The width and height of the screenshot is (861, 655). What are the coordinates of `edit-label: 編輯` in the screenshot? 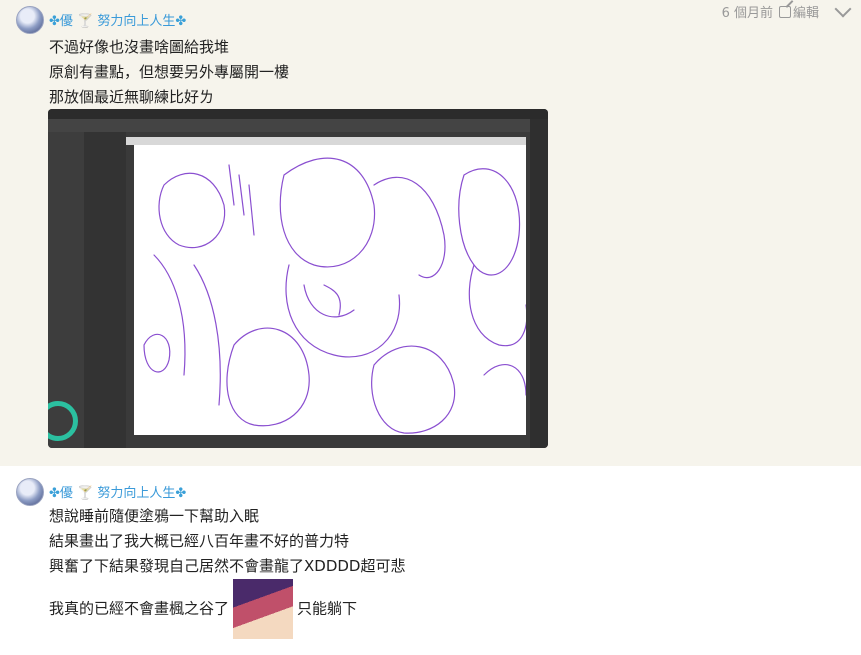 It's located at (805, 13).